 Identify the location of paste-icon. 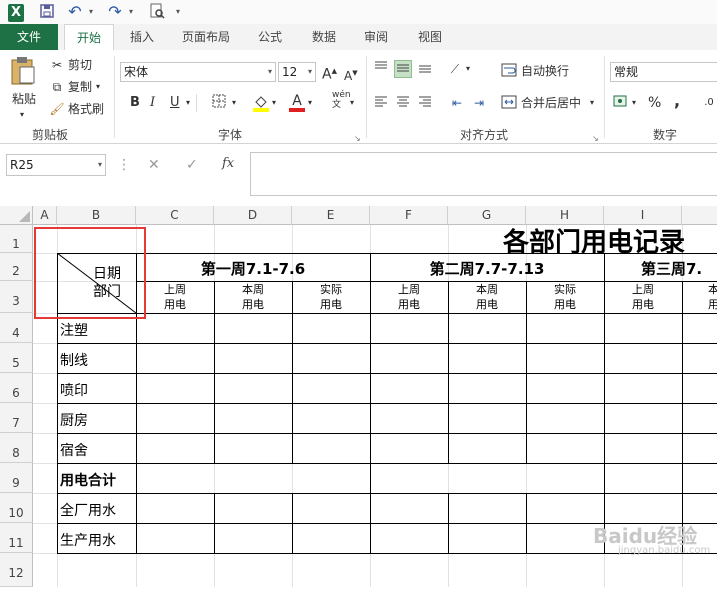
(25, 73).